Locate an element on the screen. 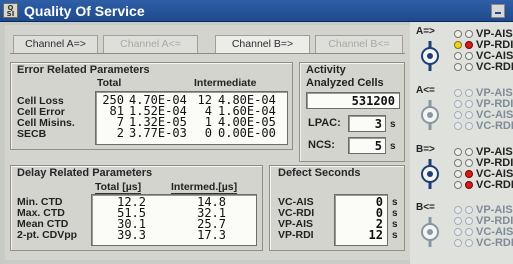 This screenshot has width=513, height=264. direction-label-1: A<= is located at coordinates (425, 90).